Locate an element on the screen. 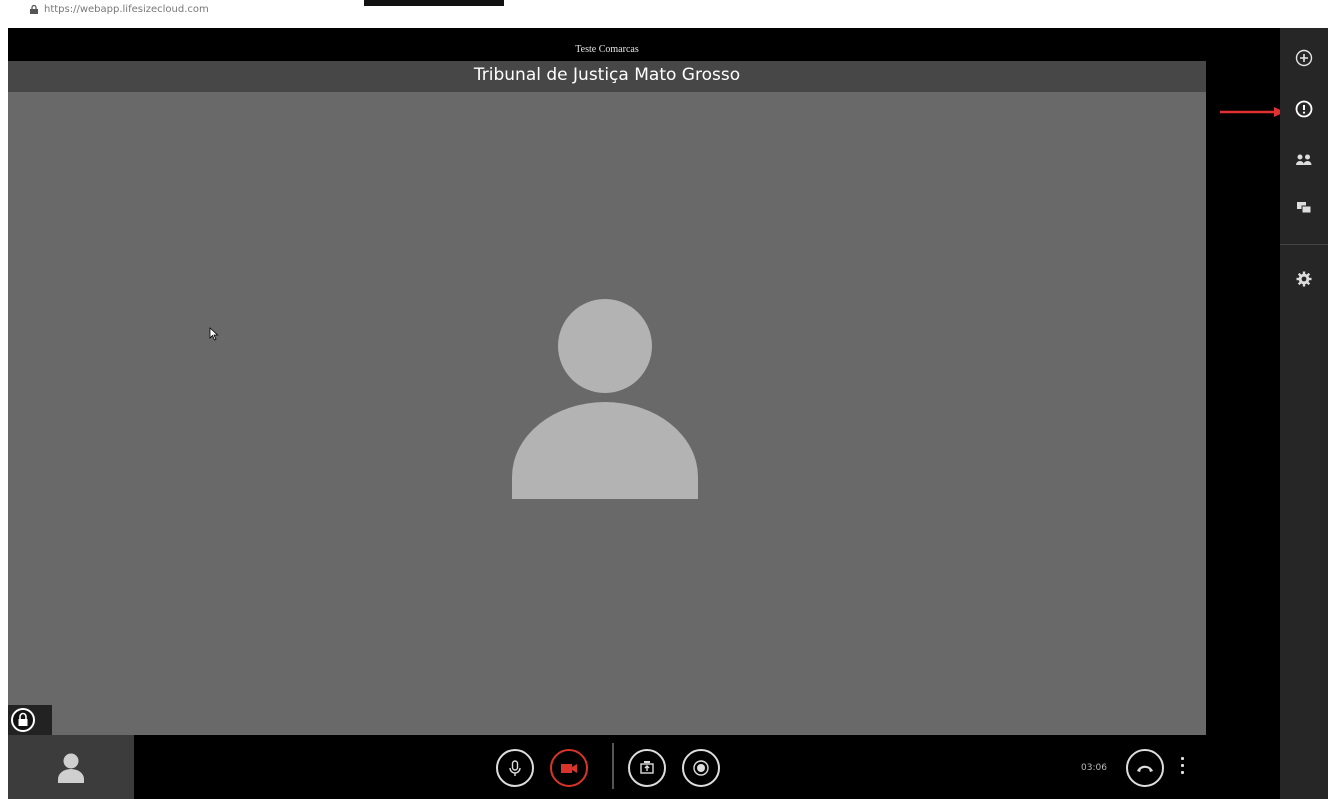  settings-button is located at coordinates (1304, 279).